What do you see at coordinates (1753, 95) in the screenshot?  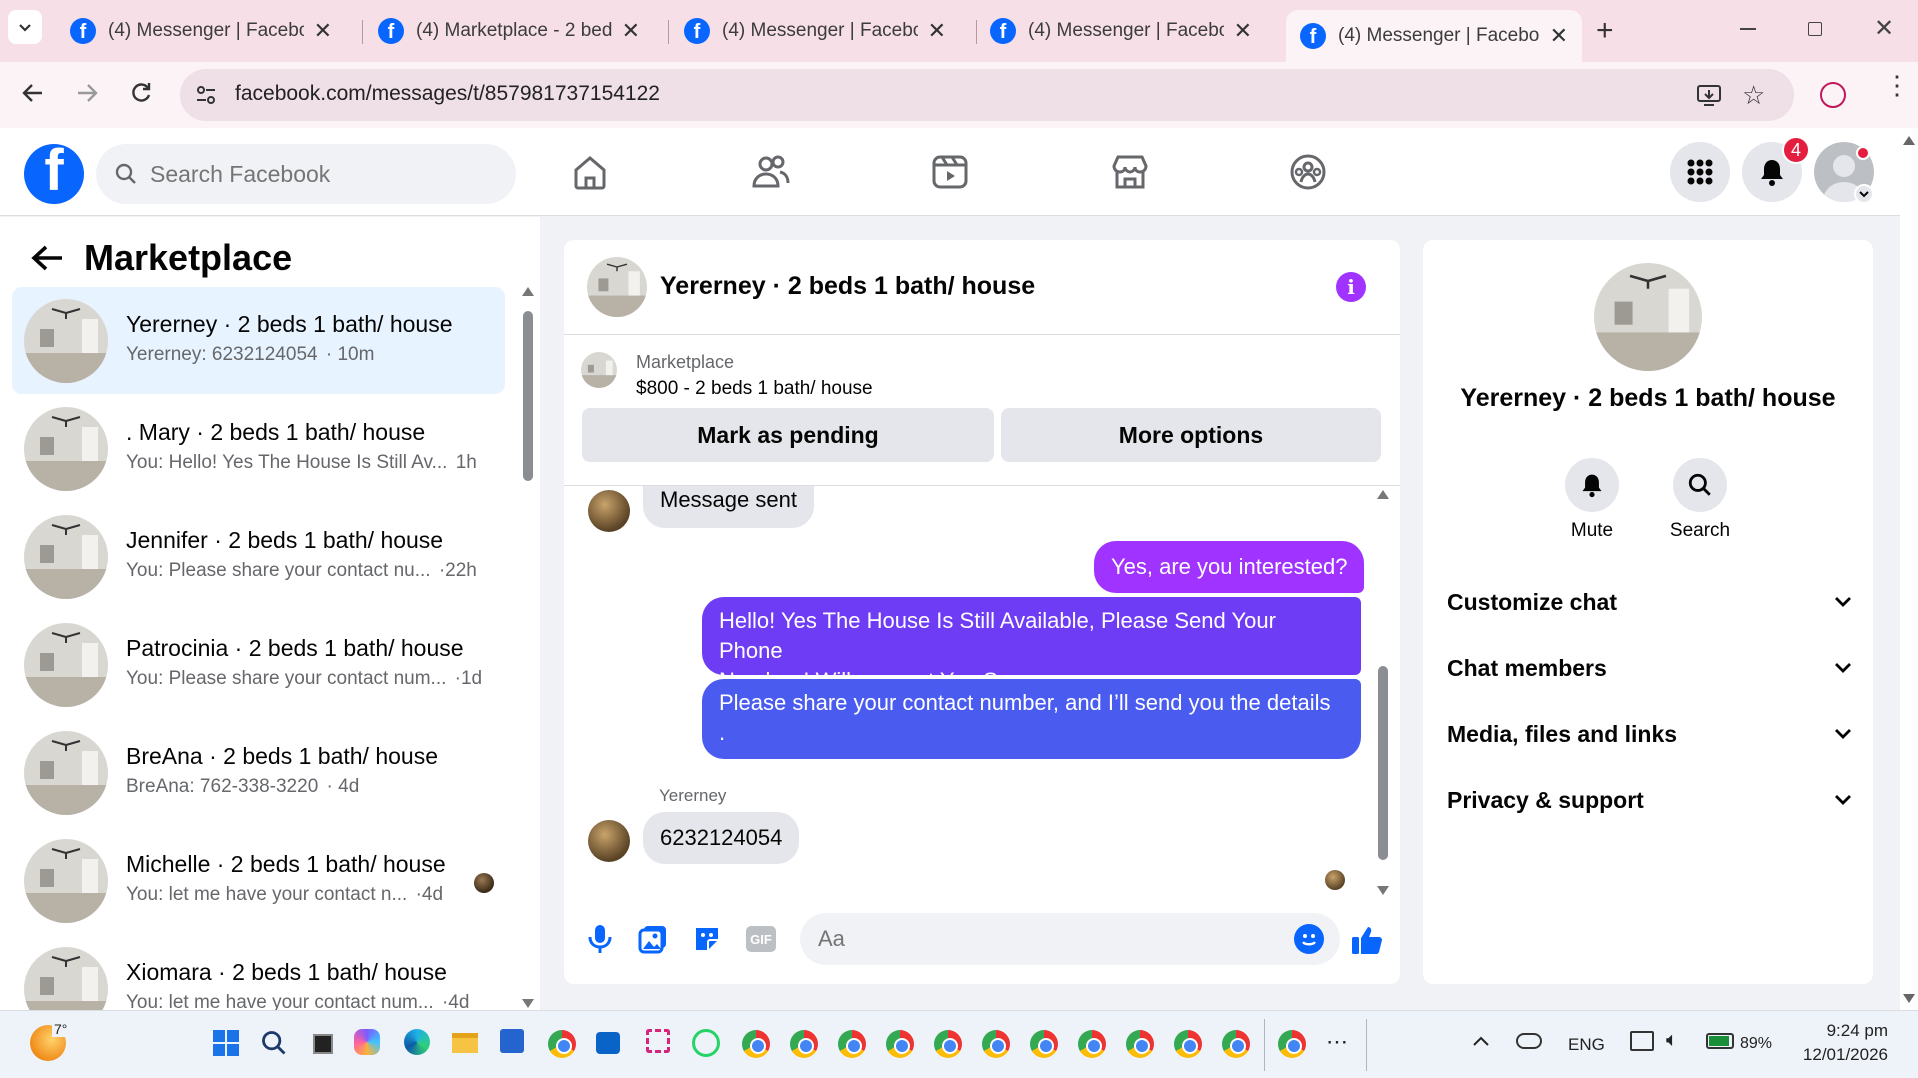 I see `bookmark-star-icon: ☆` at bounding box center [1753, 95].